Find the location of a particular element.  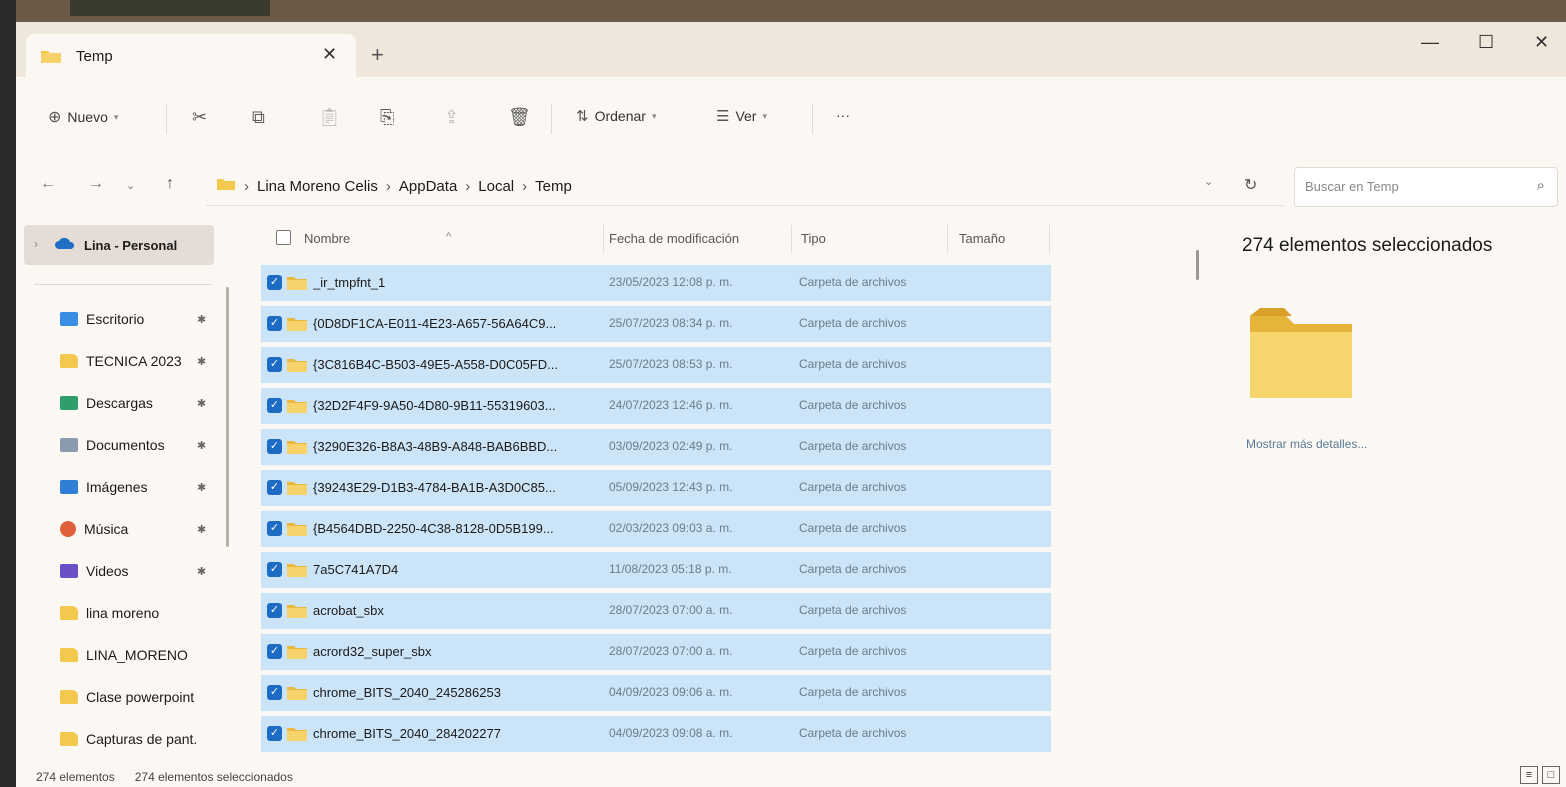

file-name: chrome_BITS_2040_284202277 is located at coordinates (407, 733).